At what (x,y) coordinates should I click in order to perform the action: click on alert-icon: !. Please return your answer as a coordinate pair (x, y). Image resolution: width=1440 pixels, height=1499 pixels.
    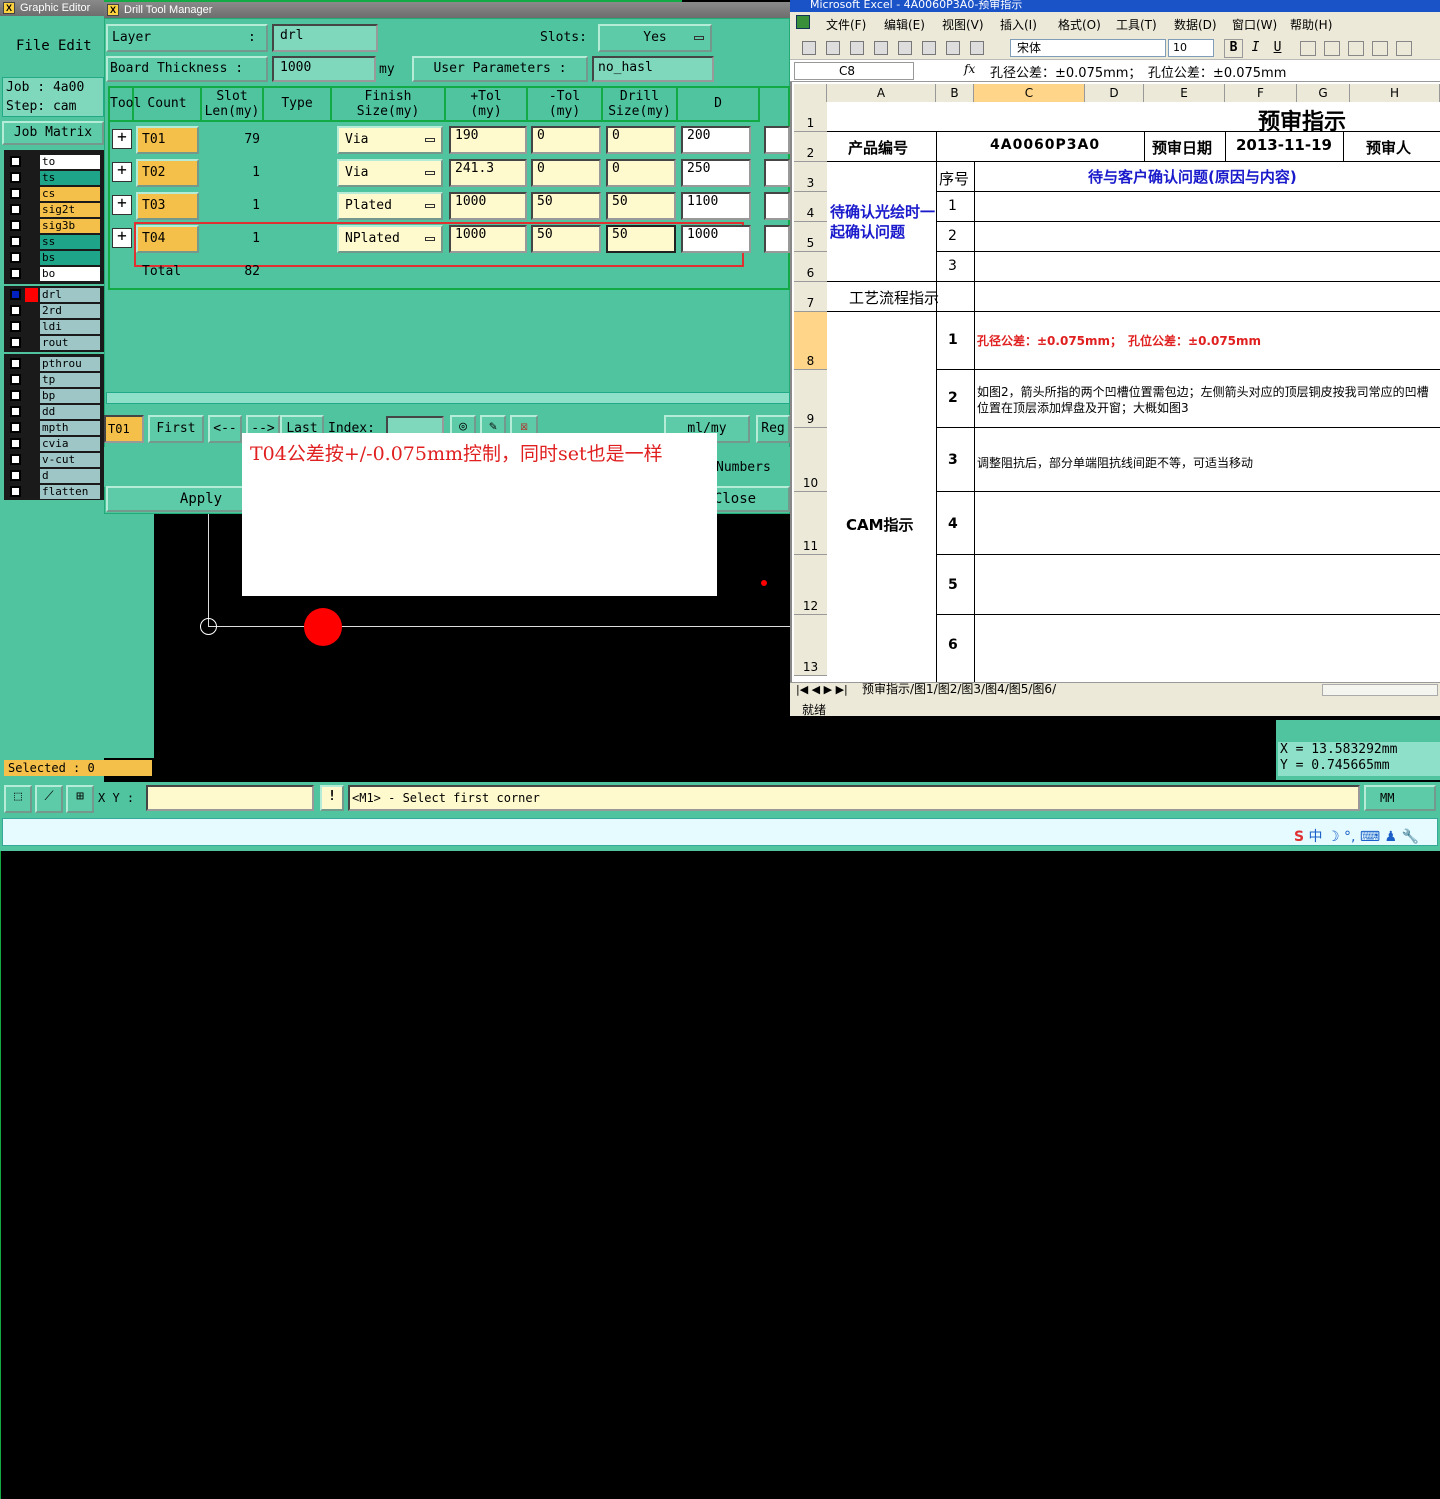
    Looking at the image, I should click on (332, 798).